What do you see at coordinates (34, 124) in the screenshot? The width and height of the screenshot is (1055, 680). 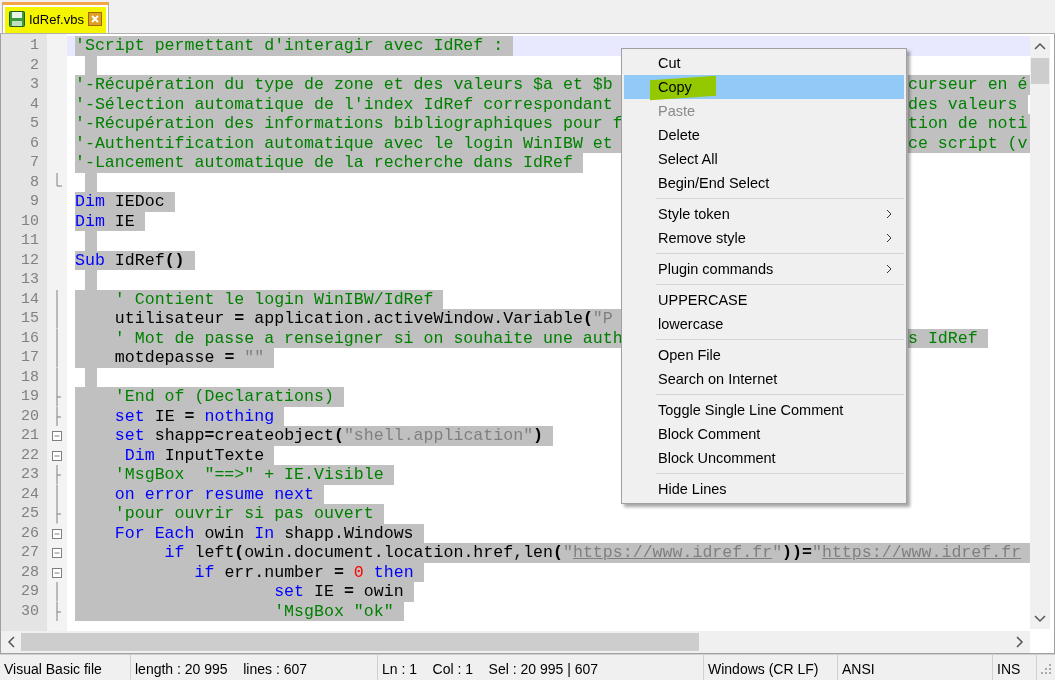 I see `line-number: 5` at bounding box center [34, 124].